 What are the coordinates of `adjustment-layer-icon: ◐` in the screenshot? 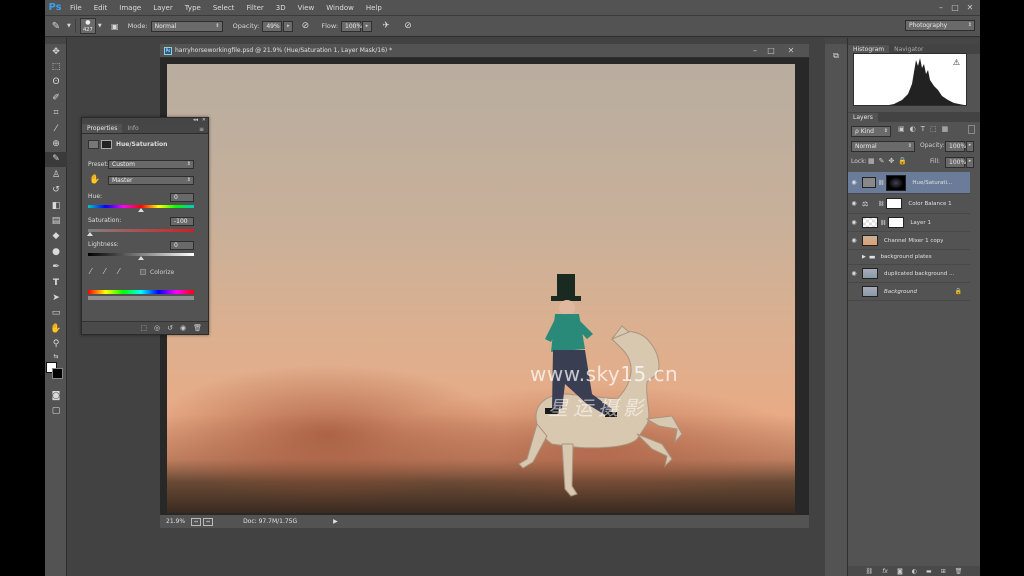 It's located at (914, 571).